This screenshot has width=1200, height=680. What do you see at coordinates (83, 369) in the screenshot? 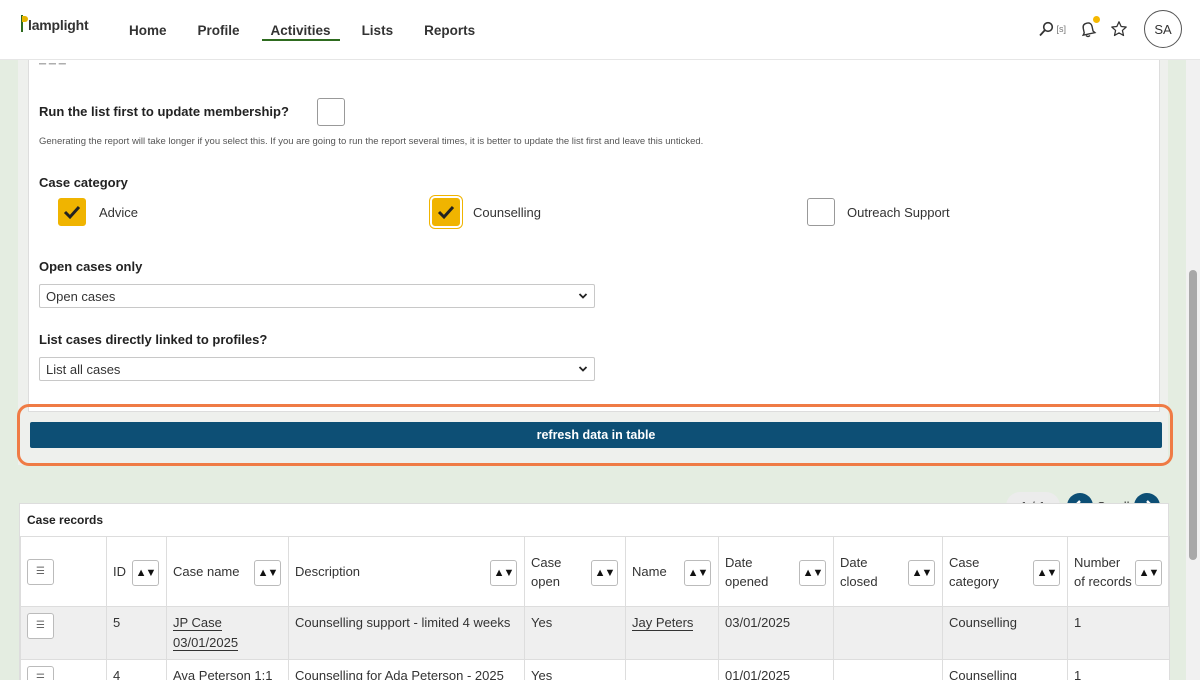
I see `linked-cases-value: List all cases` at bounding box center [83, 369].